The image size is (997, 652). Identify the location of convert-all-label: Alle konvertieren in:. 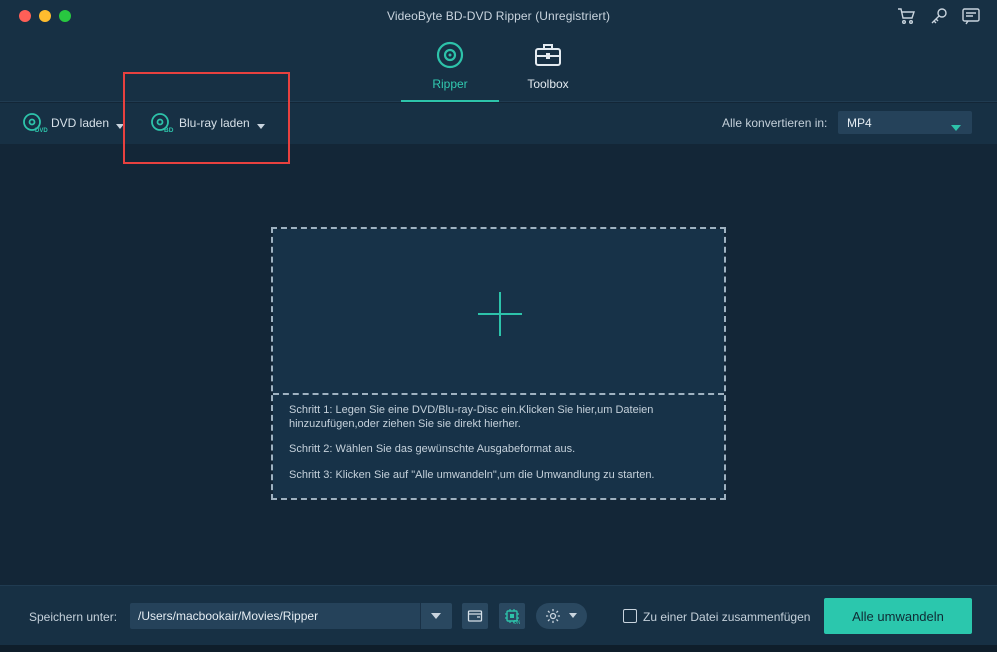
(775, 123).